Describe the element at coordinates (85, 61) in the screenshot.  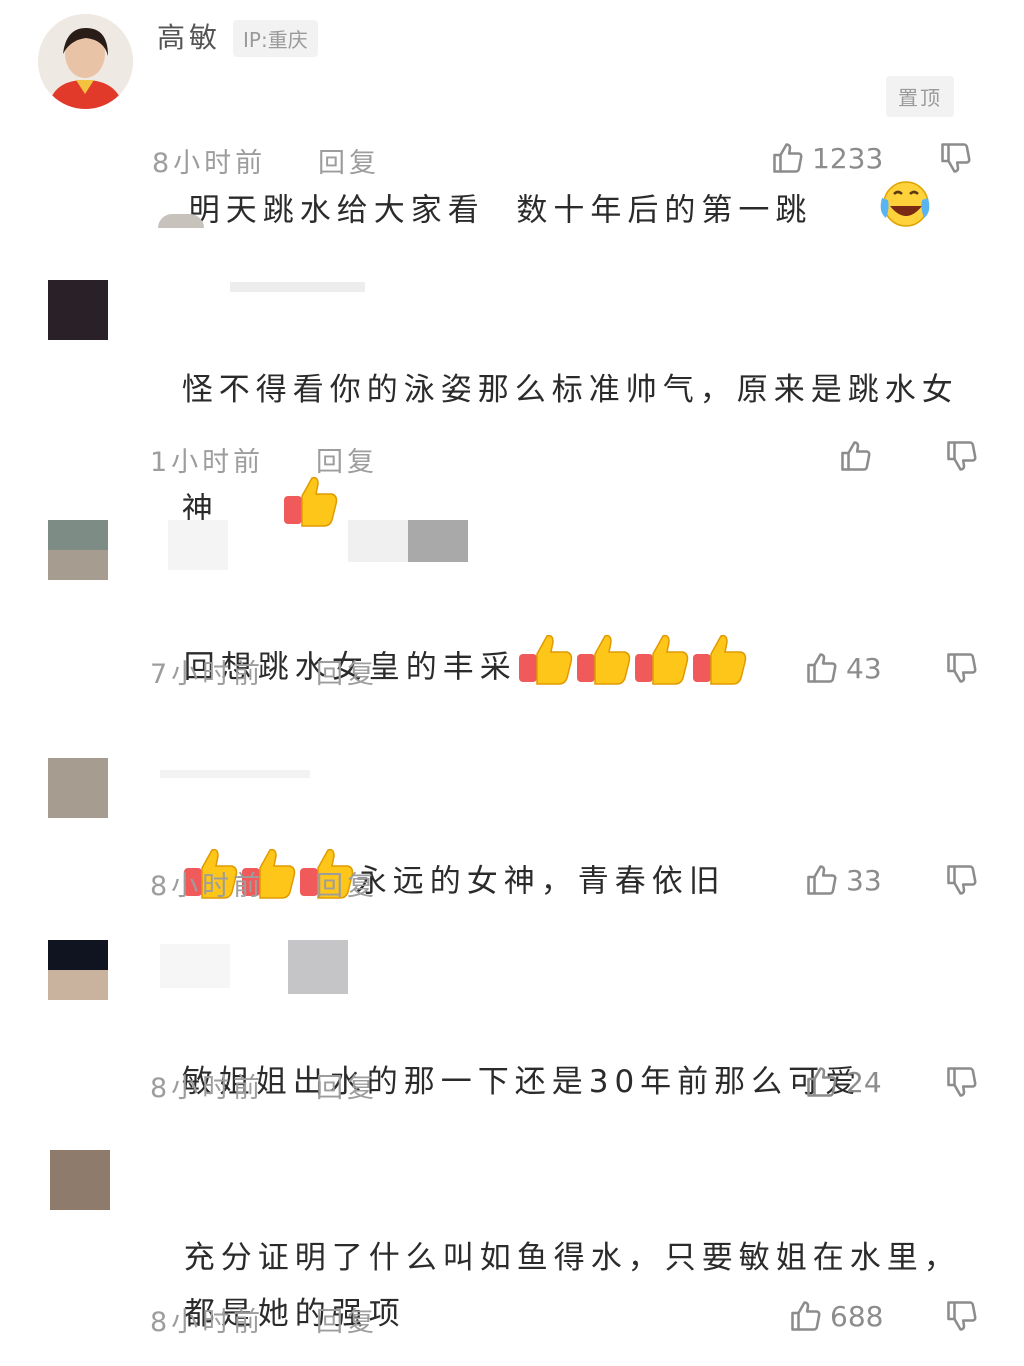
I see `author-avatar` at that location.